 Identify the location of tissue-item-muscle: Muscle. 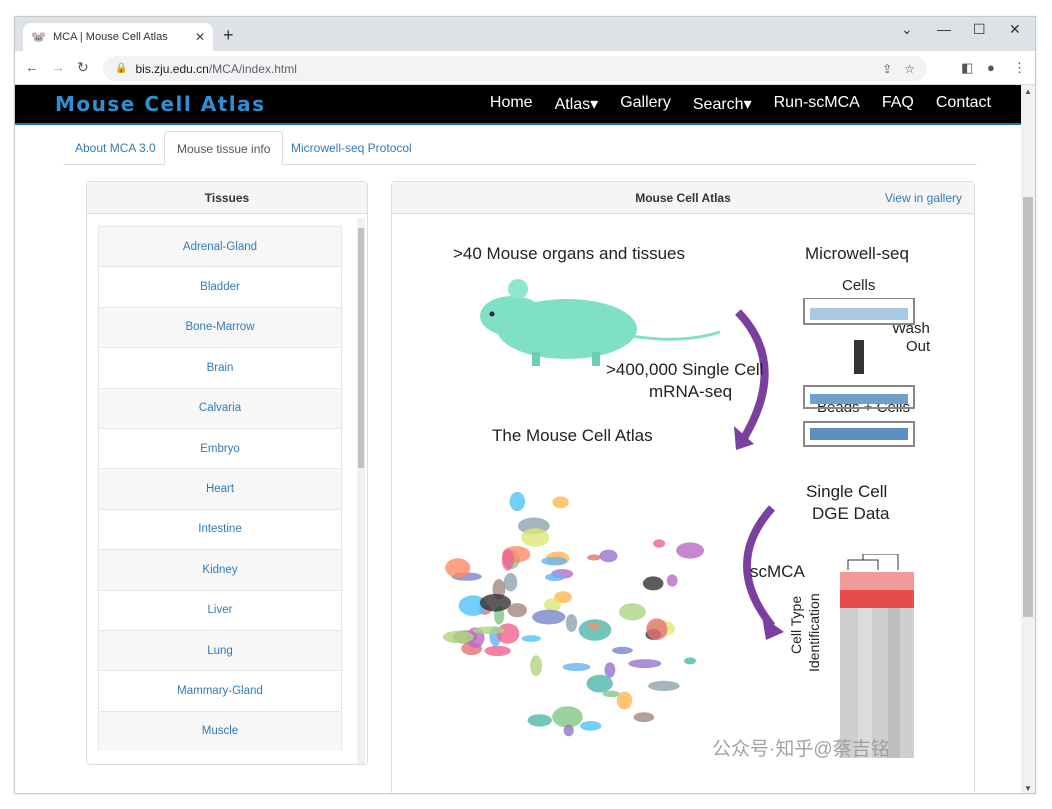
(220, 731).